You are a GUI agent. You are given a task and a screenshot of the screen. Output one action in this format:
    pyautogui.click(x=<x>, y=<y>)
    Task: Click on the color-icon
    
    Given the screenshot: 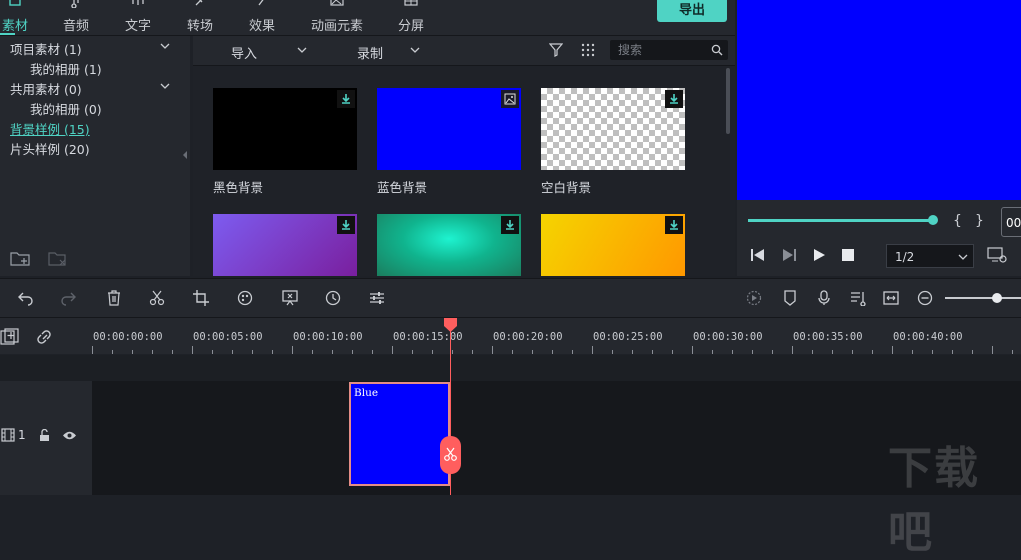 What is the action you would take?
    pyautogui.click(x=245, y=298)
    